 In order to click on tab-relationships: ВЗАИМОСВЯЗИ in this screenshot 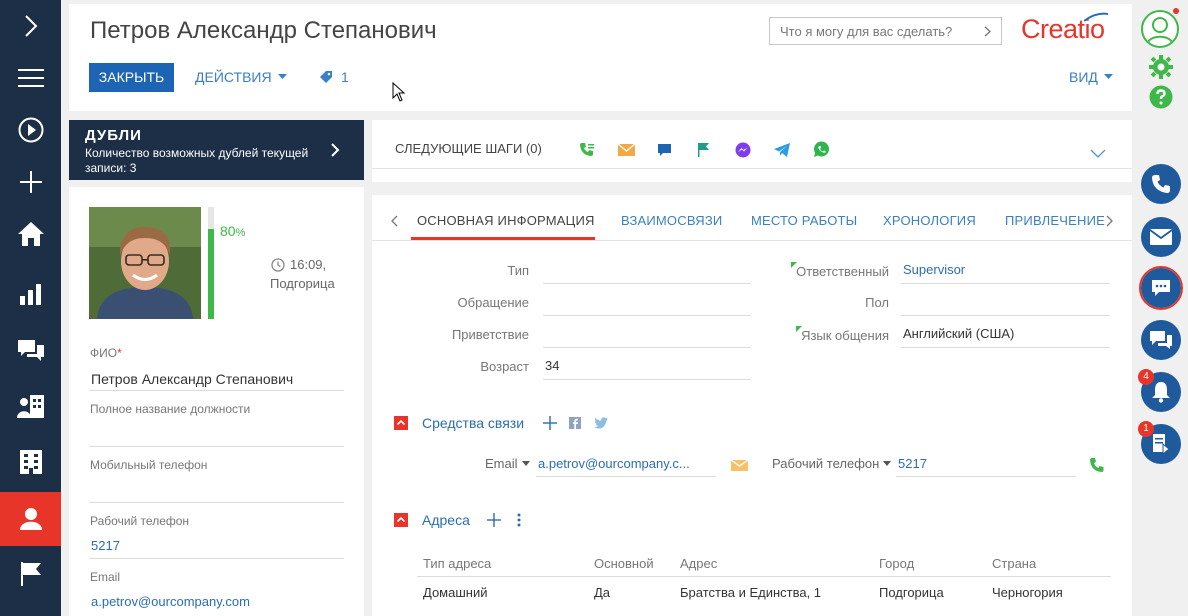, I will do `click(671, 220)`.